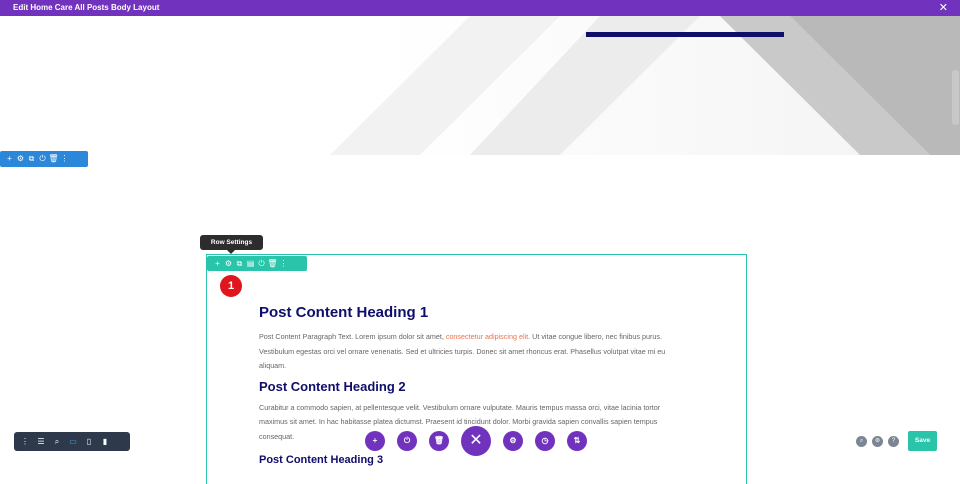  What do you see at coordinates (261, 264) in the screenshot?
I see `row-disable-icon: ⏻` at bounding box center [261, 264].